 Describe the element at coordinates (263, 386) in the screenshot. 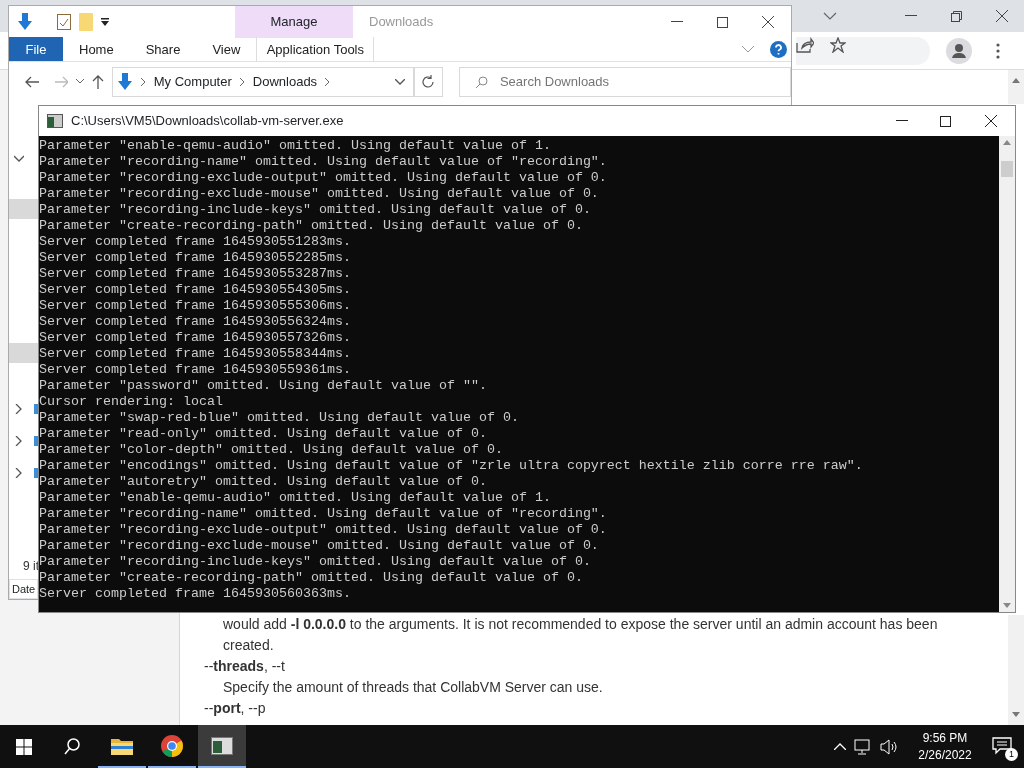

I see `console-line: Parameter "password" omitted. Using default value of "".` at that location.